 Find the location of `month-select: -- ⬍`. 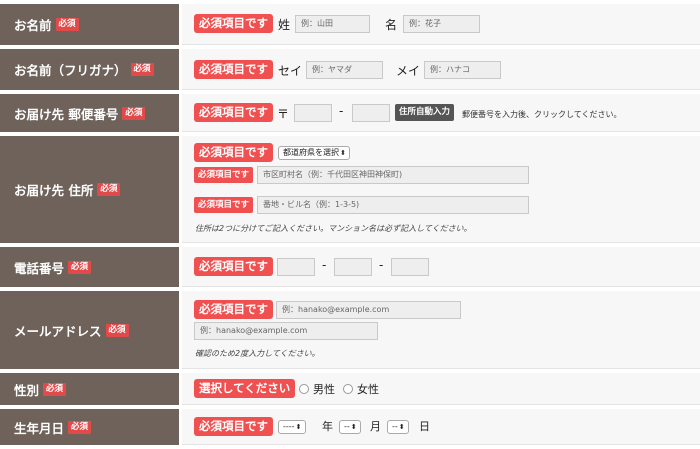

month-select: -- ⬍ is located at coordinates (350, 427).